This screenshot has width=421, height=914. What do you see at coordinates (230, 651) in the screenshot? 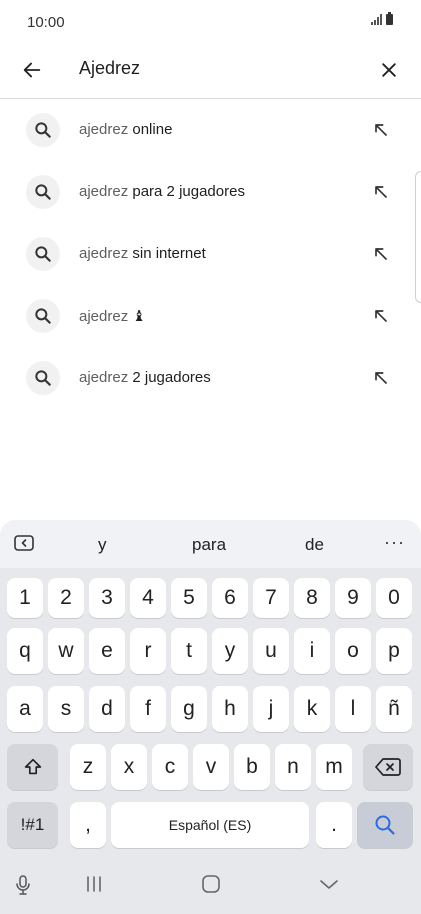
I see `key: y` at bounding box center [230, 651].